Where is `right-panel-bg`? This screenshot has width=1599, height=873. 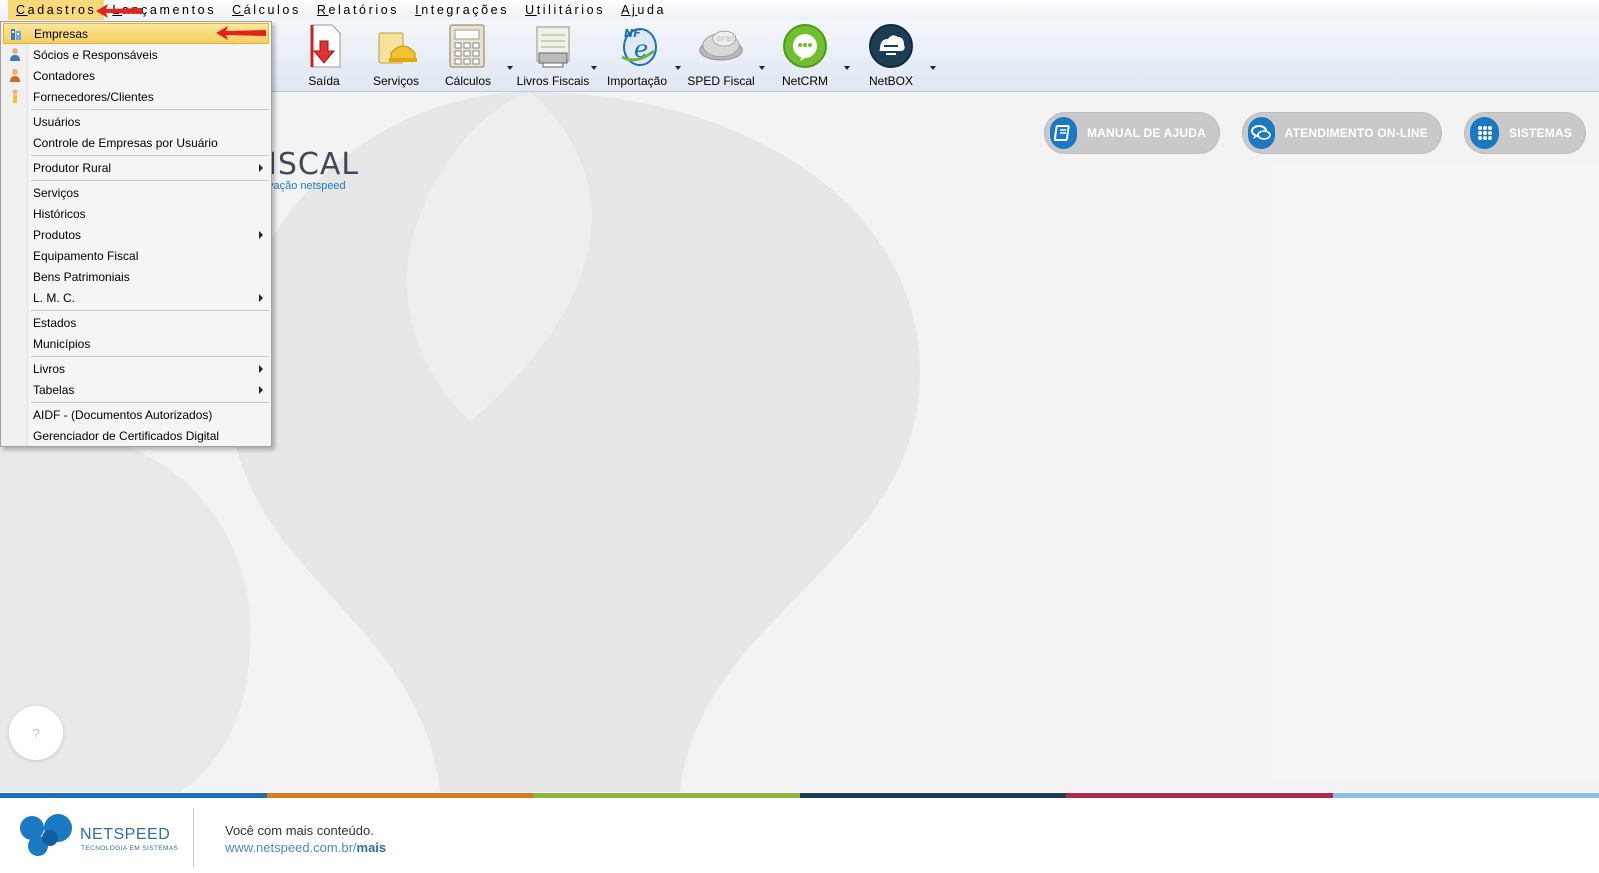 right-panel-bg is located at coordinates (1435, 472).